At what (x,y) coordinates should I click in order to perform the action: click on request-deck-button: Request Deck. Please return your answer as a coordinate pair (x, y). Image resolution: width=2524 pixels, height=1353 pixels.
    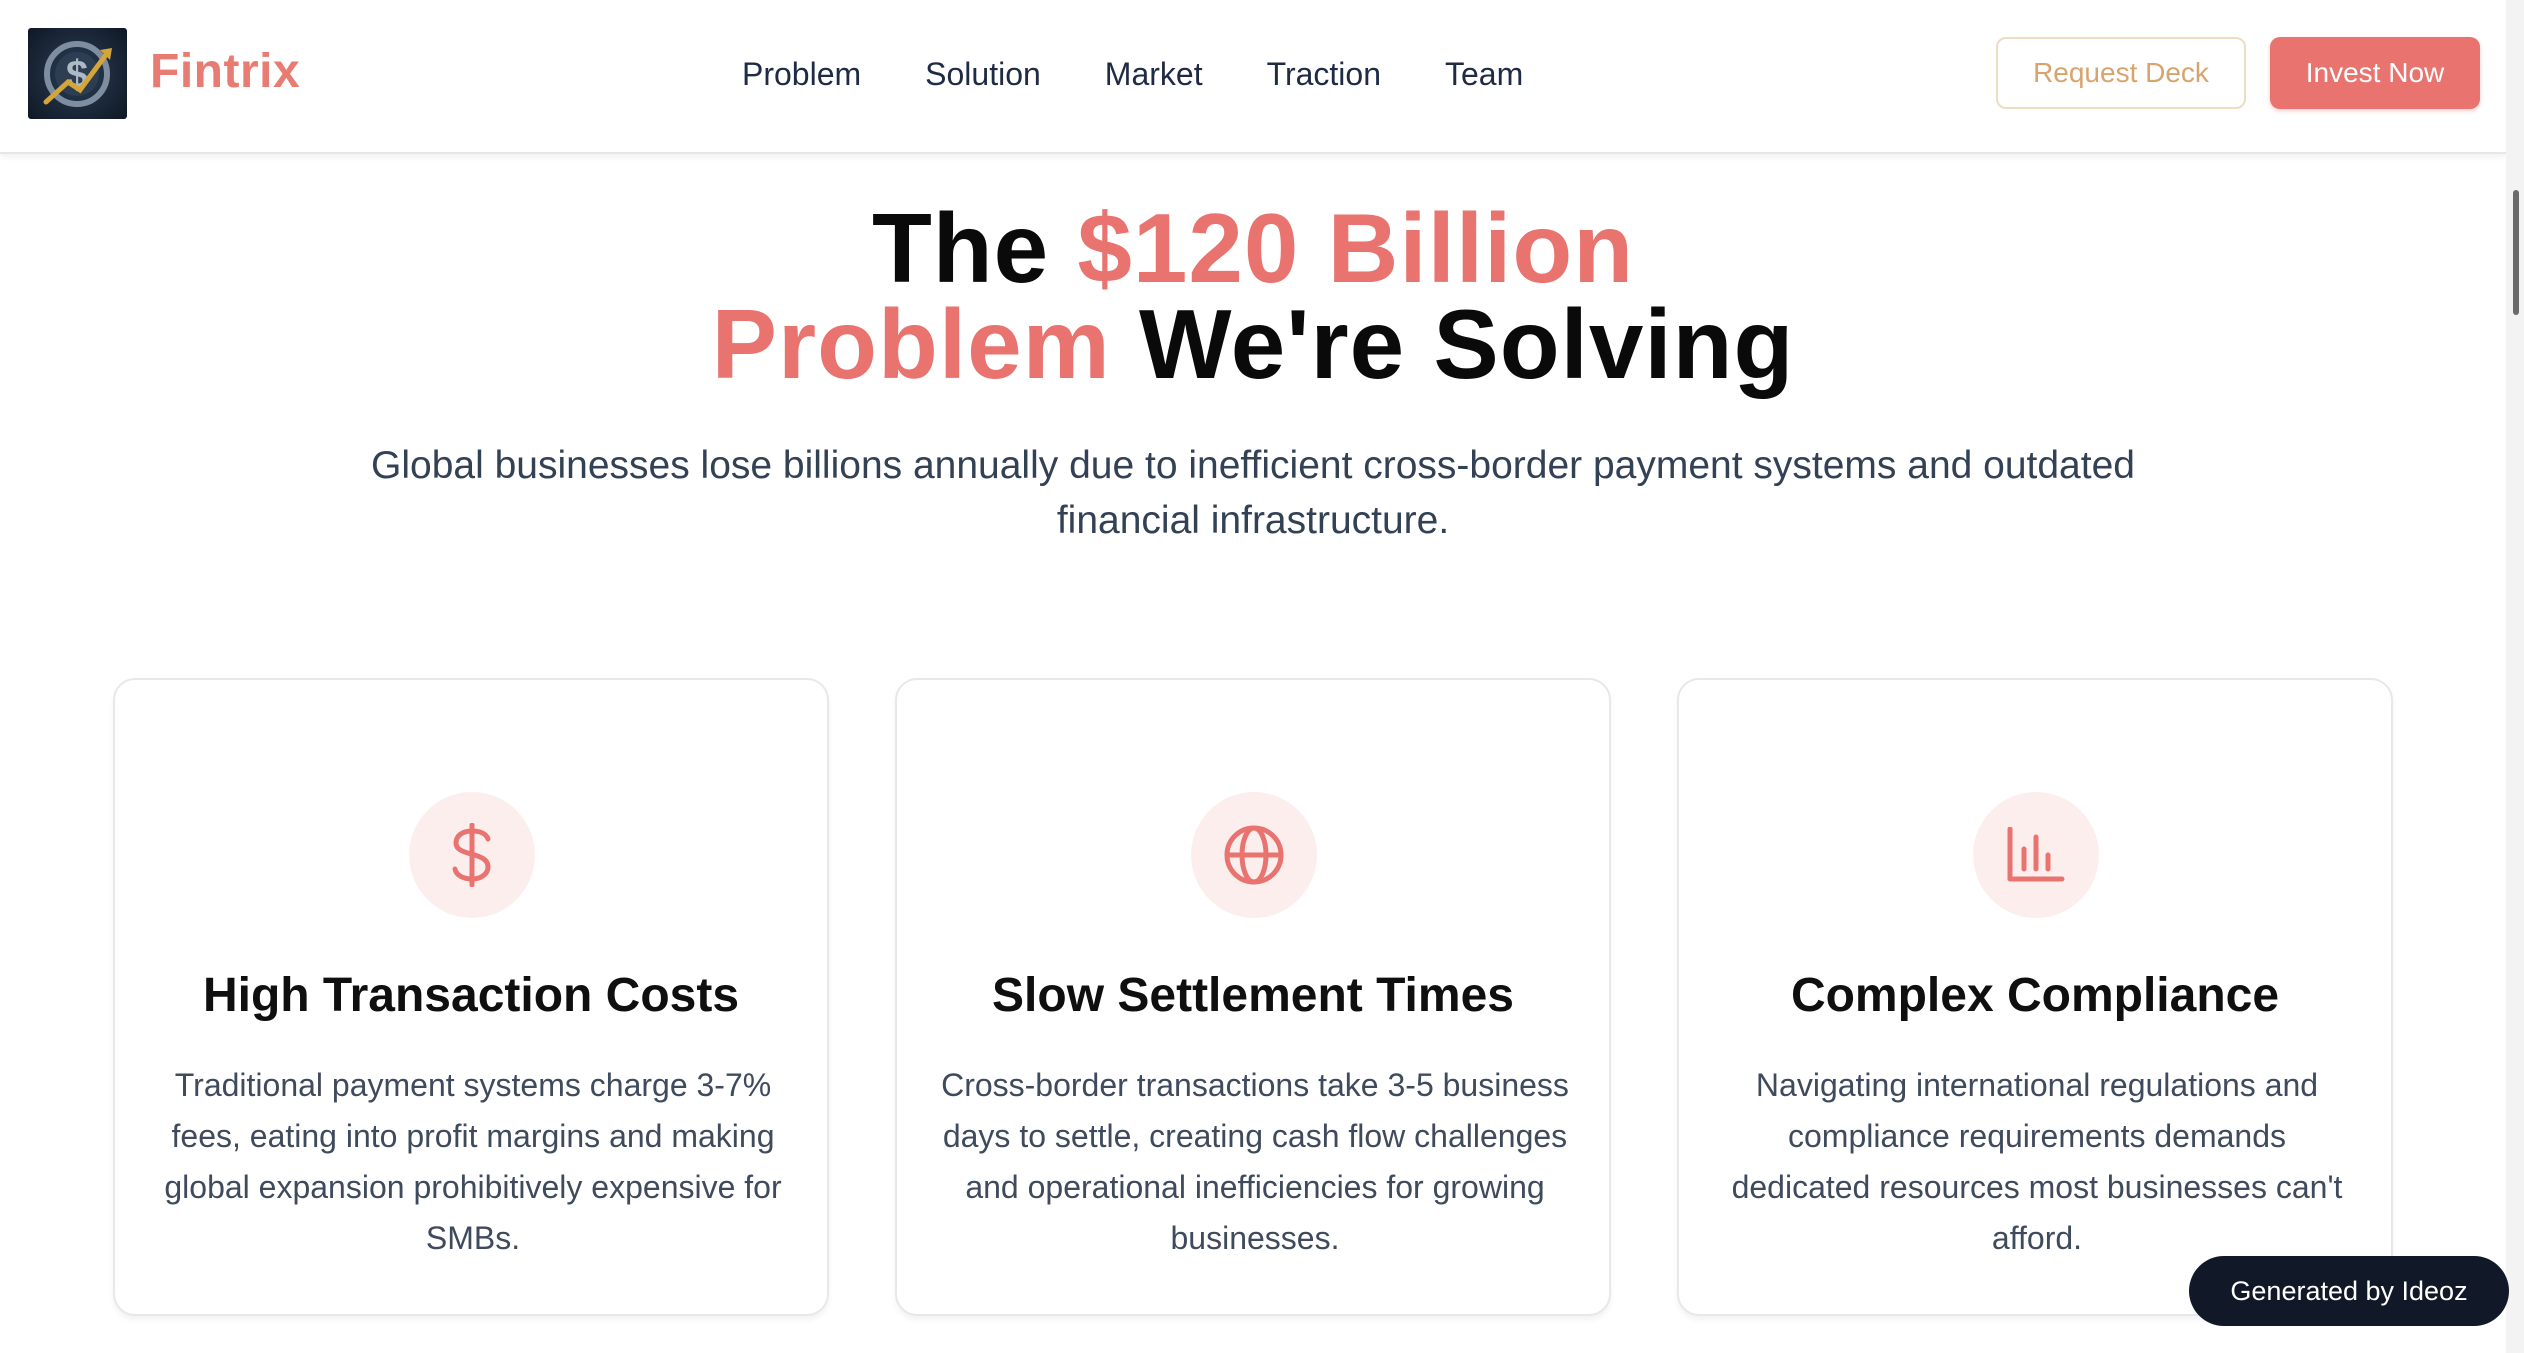
    Looking at the image, I should click on (2121, 73).